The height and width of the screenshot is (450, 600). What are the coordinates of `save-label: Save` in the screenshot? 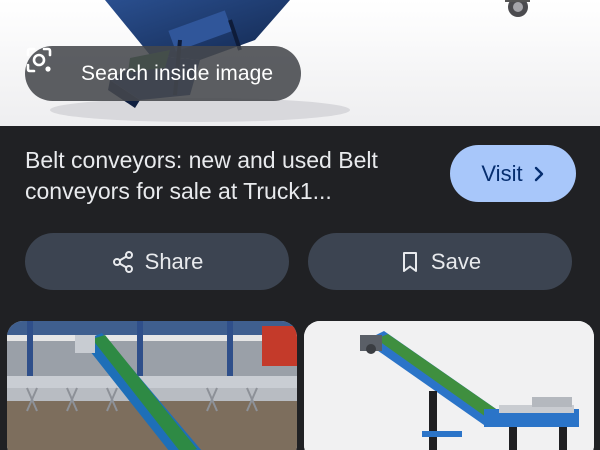 It's located at (456, 261).